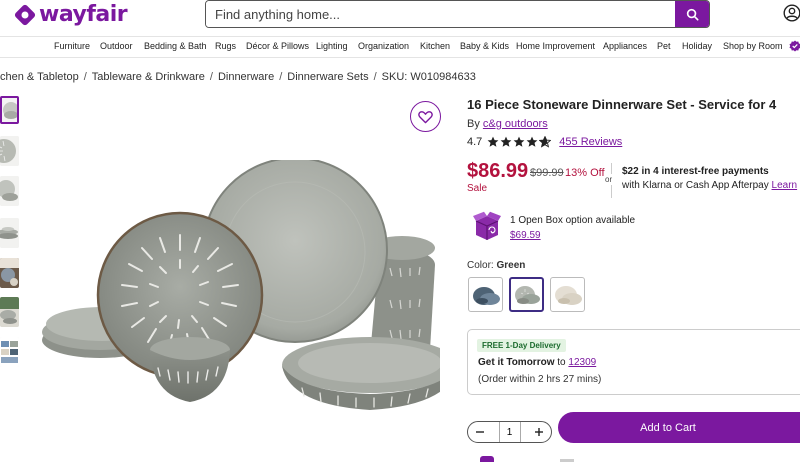  What do you see at coordinates (148, 77) in the screenshot?
I see `breadcrumb-tableware: Tableware & Drinkware` at bounding box center [148, 77].